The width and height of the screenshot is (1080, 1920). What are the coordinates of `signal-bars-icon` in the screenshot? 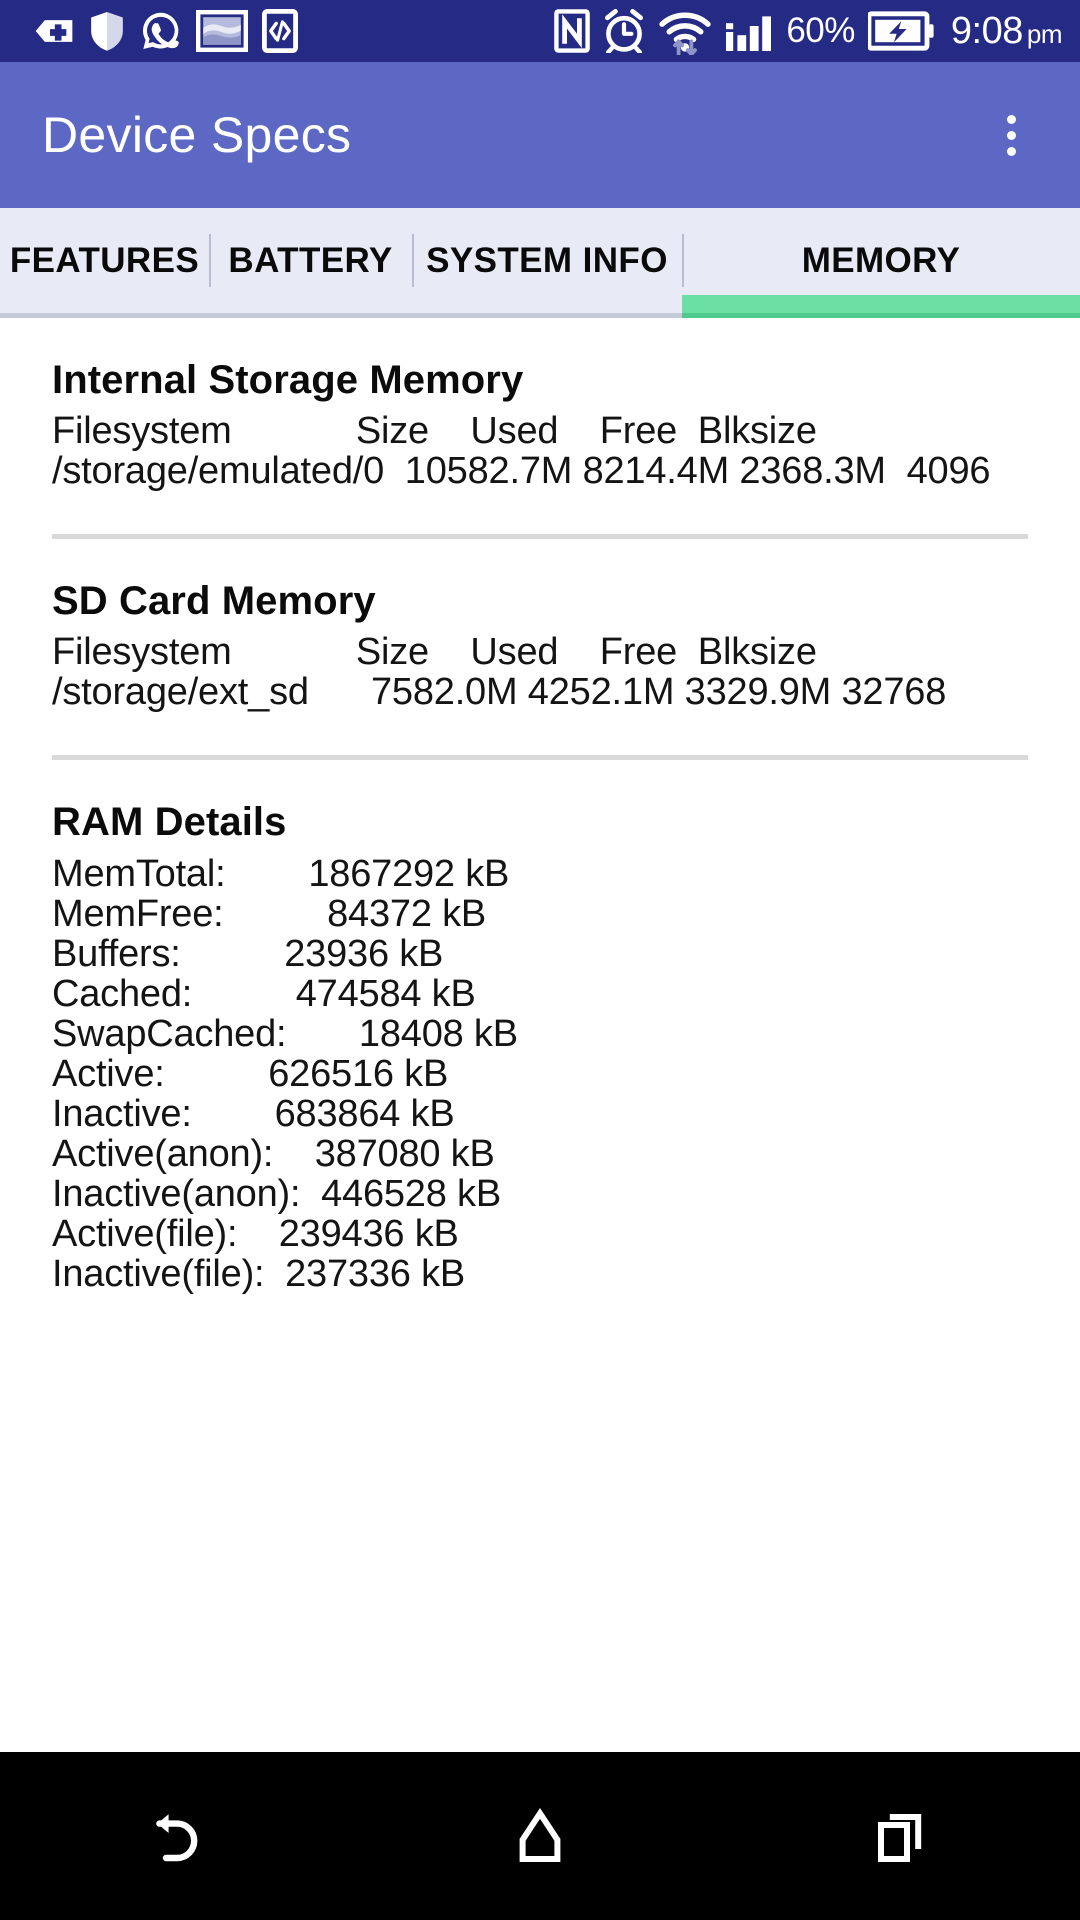 It's located at (749, 31).